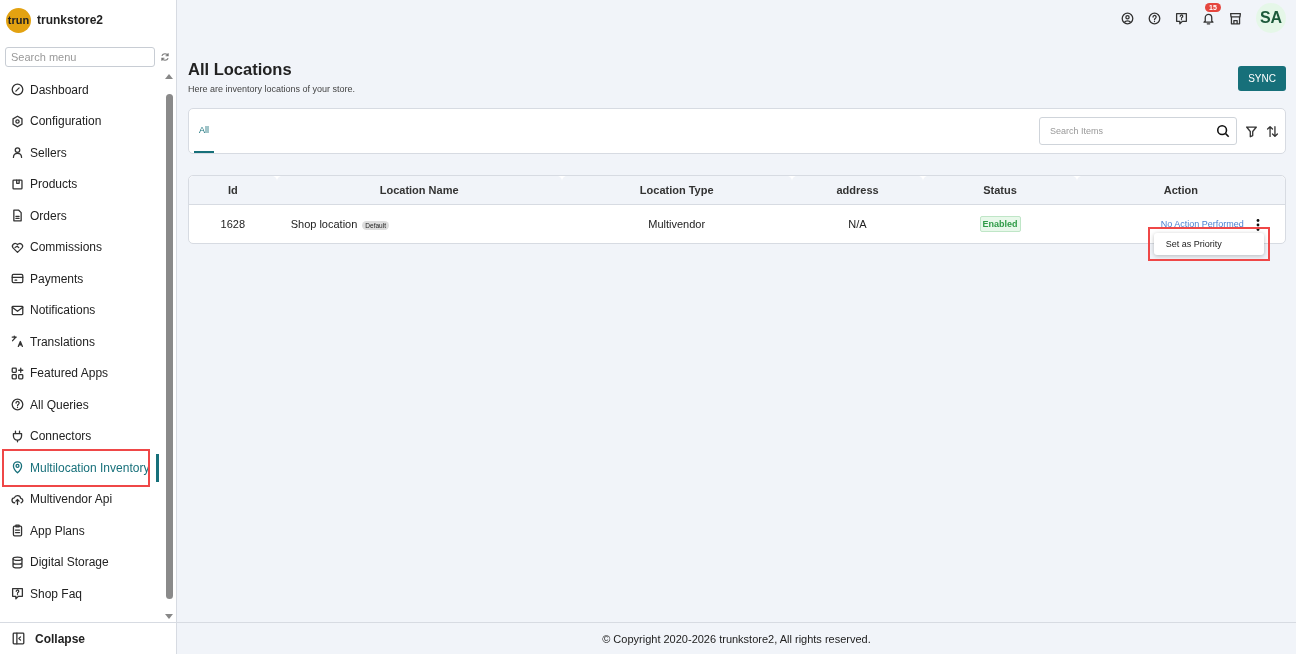 The width and height of the screenshot is (1296, 654). What do you see at coordinates (1180, 190) in the screenshot?
I see `column-header: Action` at bounding box center [1180, 190].